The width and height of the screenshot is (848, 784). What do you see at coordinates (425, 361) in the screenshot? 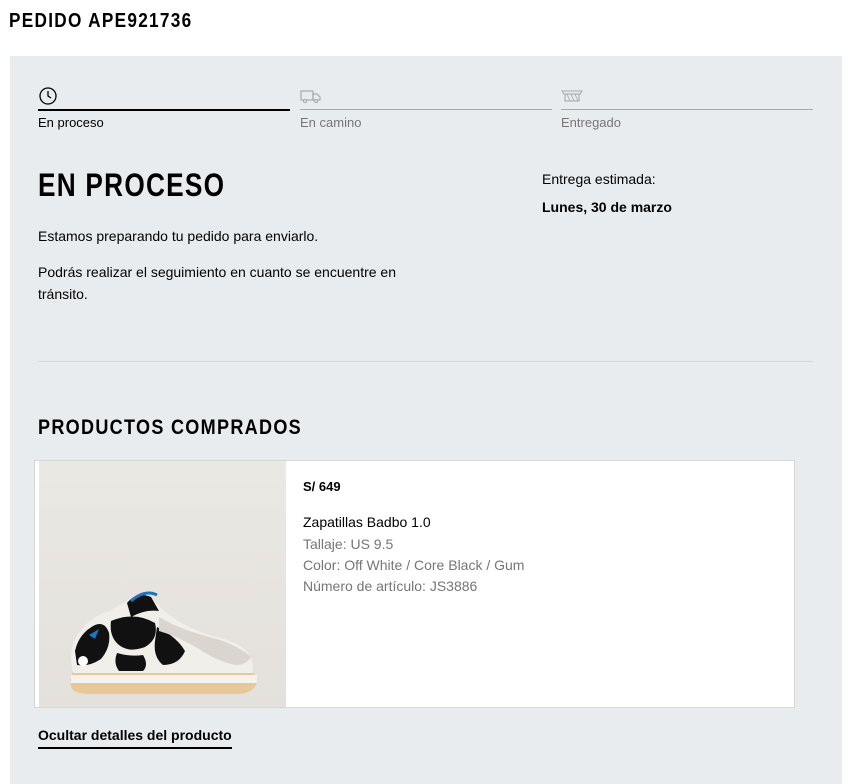
I see `section-divider` at bounding box center [425, 361].